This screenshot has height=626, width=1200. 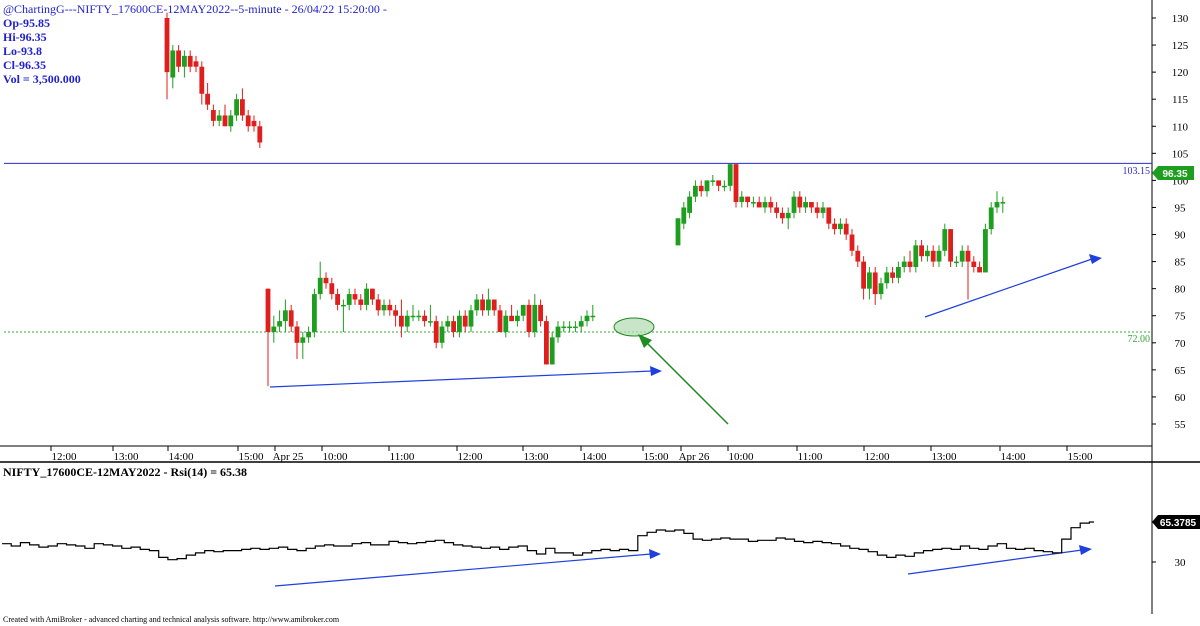 I want to click on price-tick-label: 90, so click(x=1181, y=236).